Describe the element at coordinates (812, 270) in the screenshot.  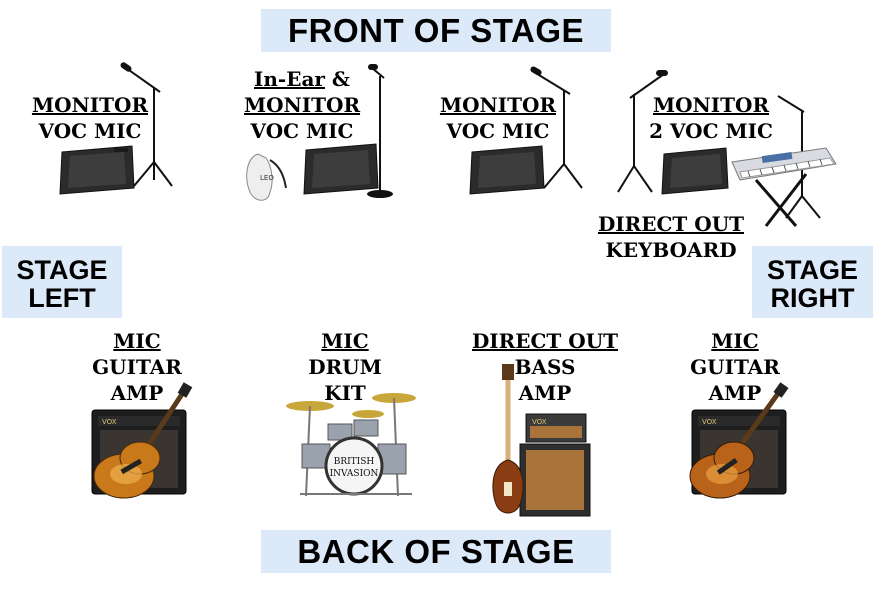
I see `stage-right-line1: STAGE` at that location.